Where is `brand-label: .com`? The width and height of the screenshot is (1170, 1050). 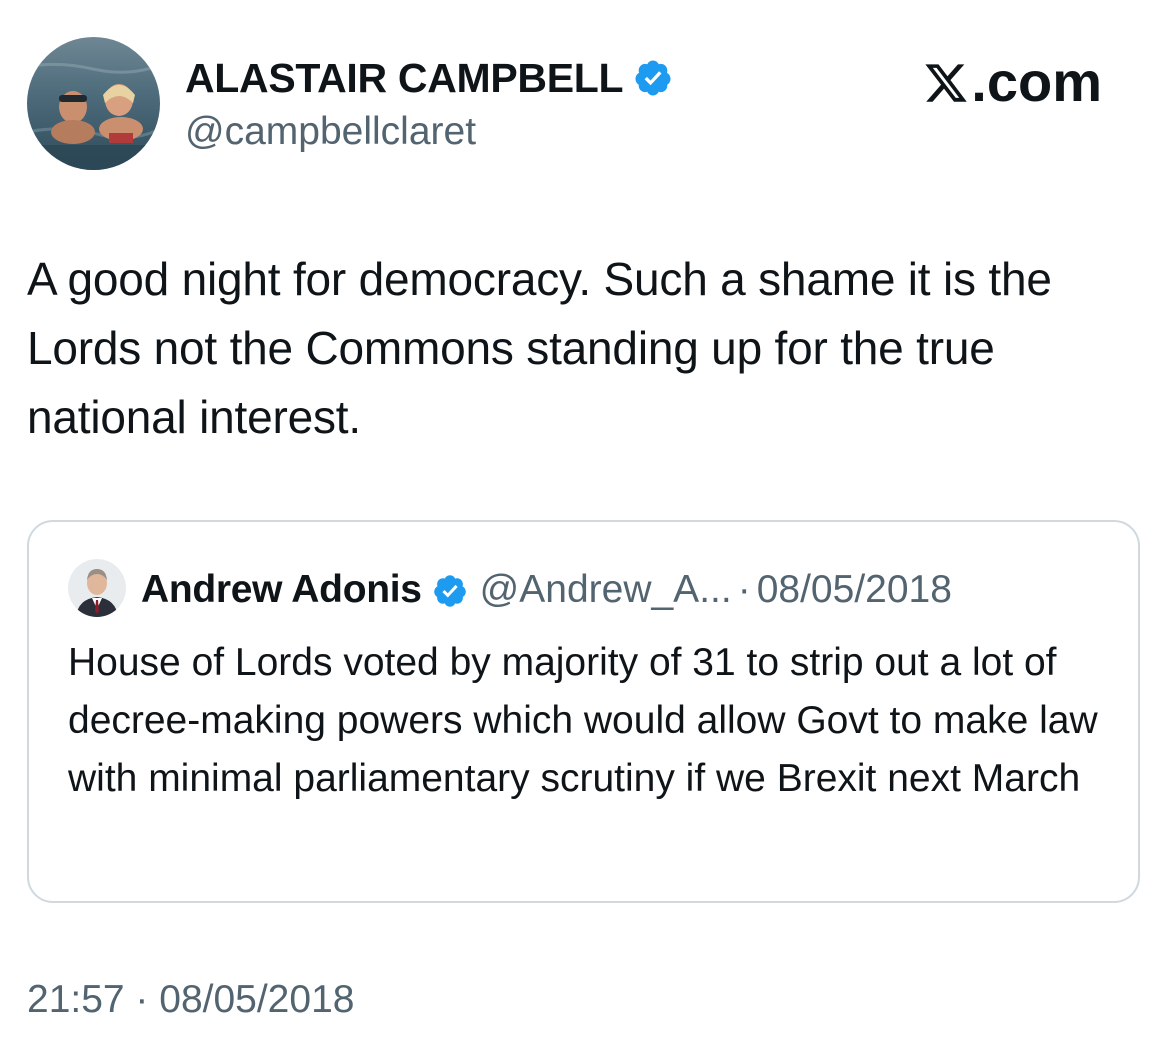
brand-label: .com is located at coordinates (1036, 81).